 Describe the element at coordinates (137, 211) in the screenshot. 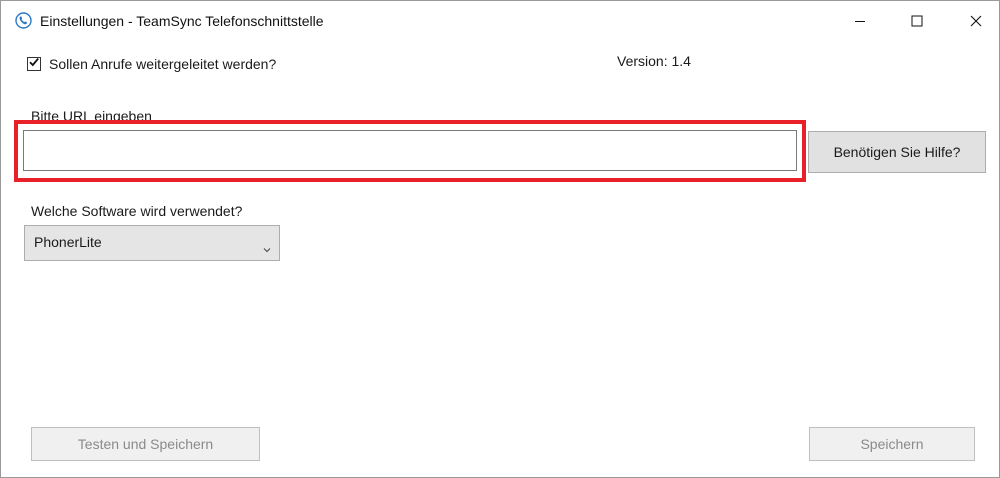

I see `software-label: Welche Software wird verwendet?` at that location.